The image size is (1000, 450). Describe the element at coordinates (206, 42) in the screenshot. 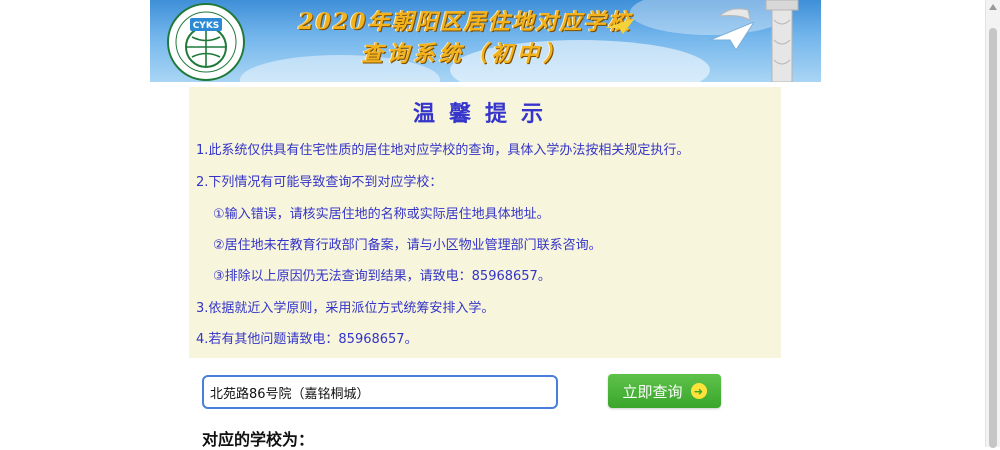

I see `school-logo-icon: CYKS` at that location.